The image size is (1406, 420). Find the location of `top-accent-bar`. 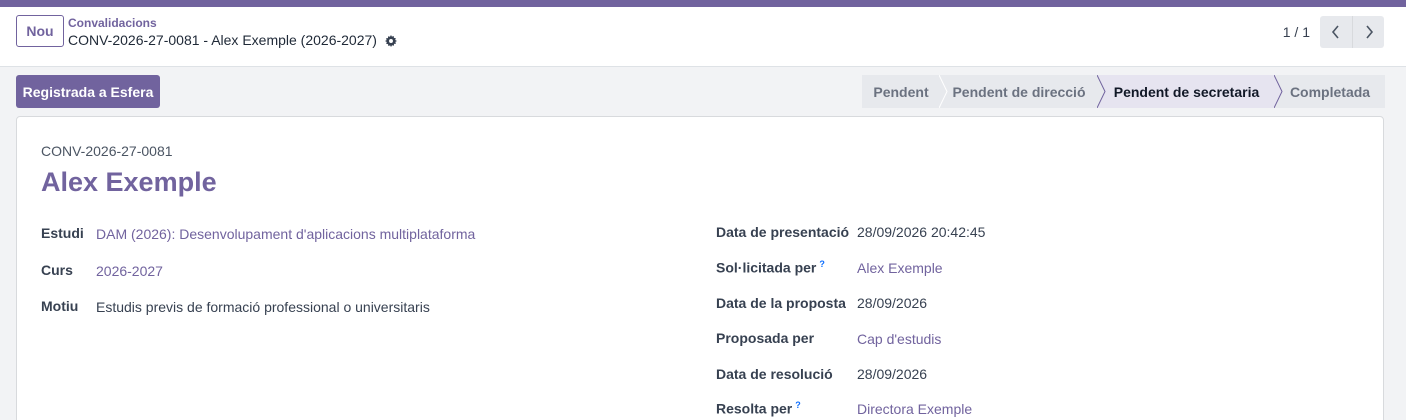

top-accent-bar is located at coordinates (703, 3).